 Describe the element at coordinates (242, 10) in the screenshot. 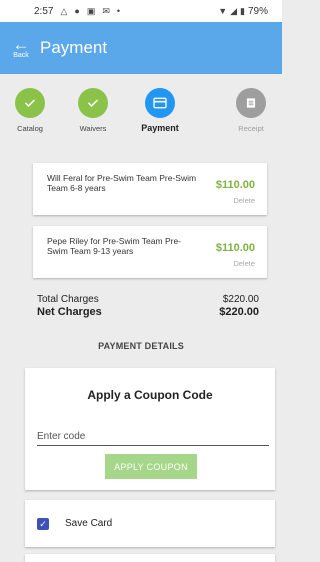

I see `battery-icon: ▮` at that location.